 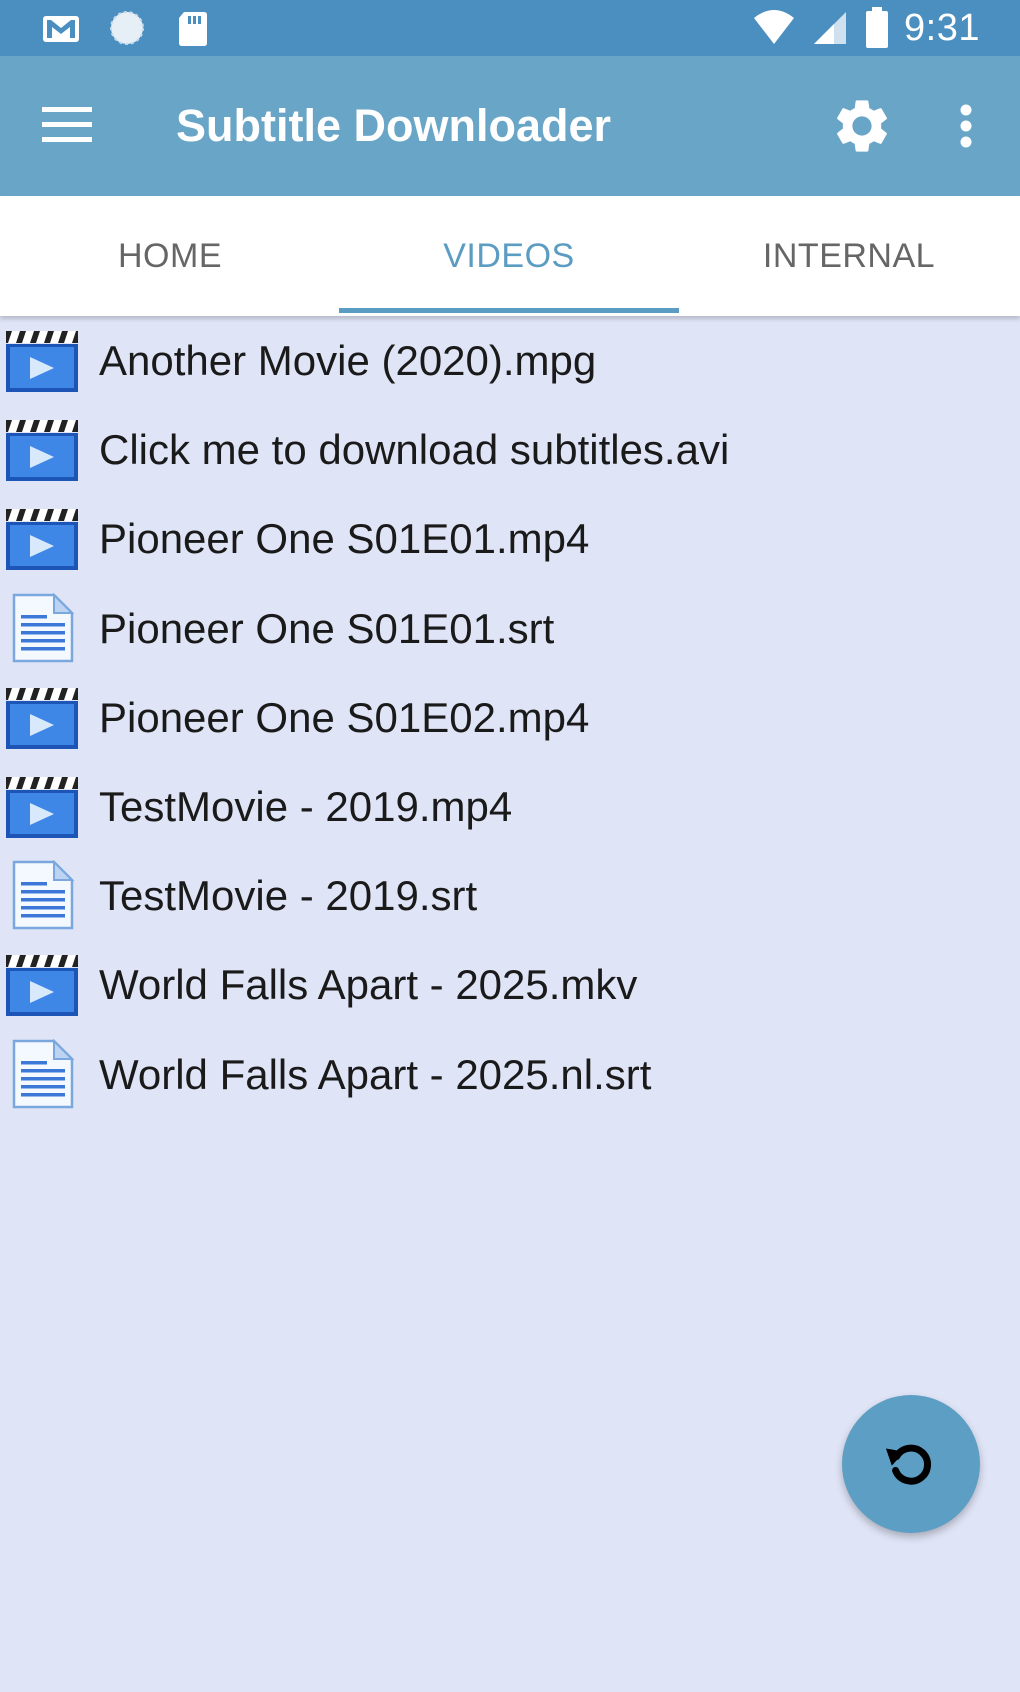 I want to click on file-name: Pioneer One S01E01.mp4, so click(x=344, y=539).